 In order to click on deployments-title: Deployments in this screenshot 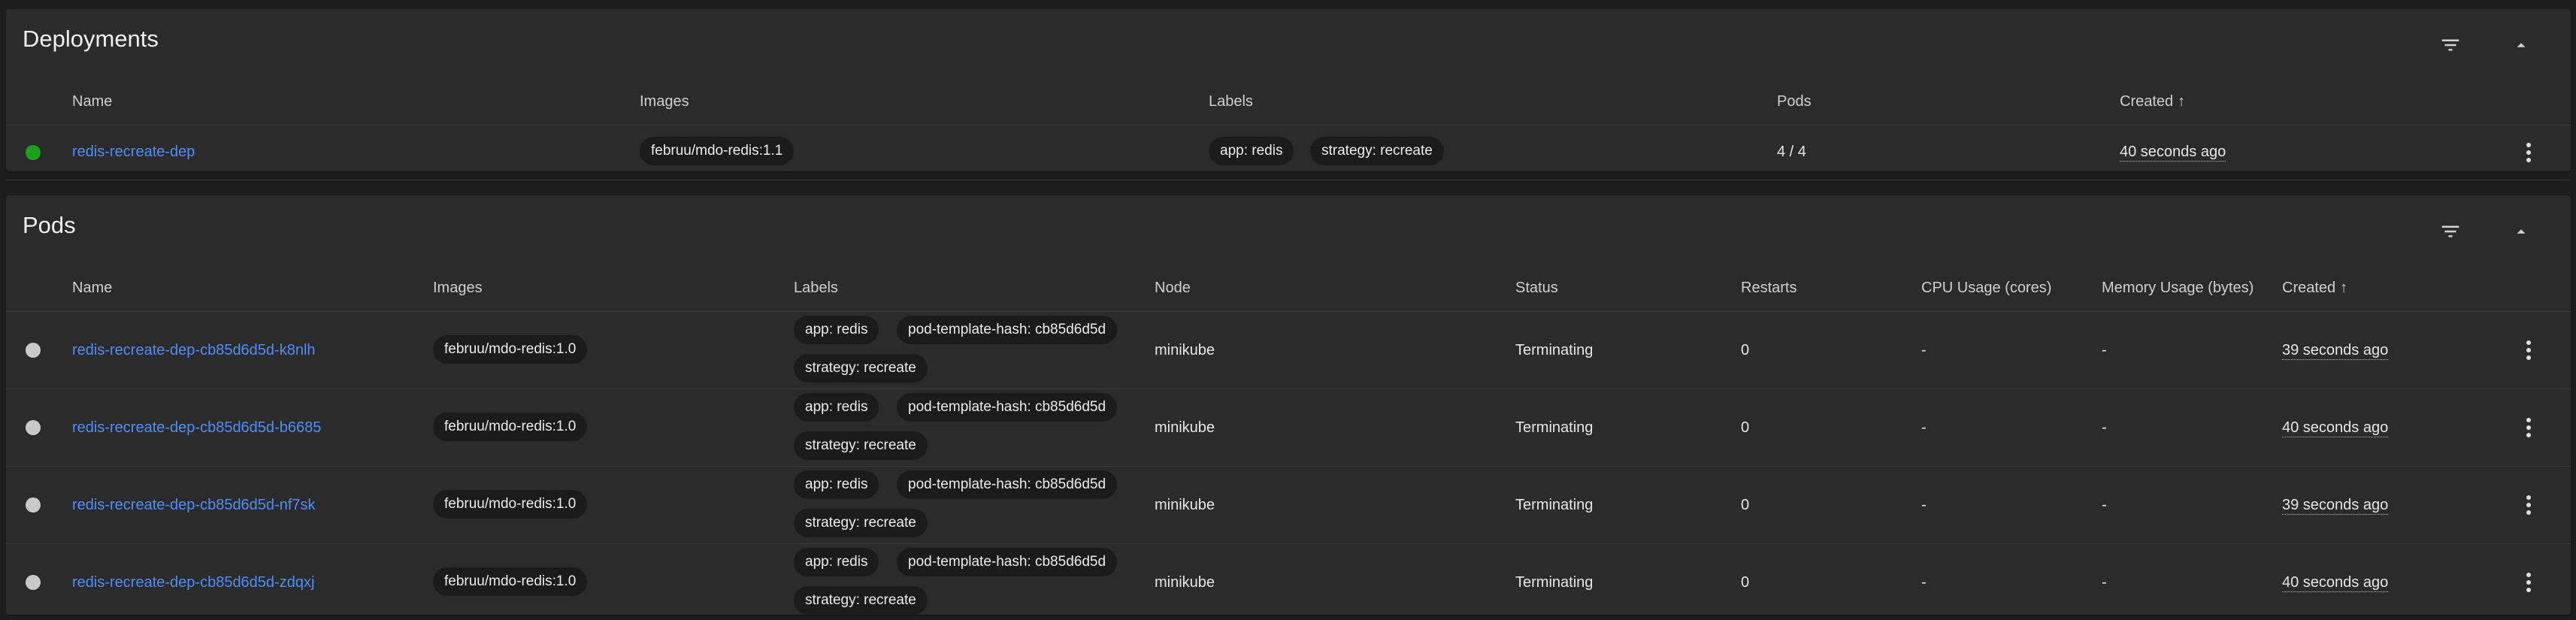, I will do `click(91, 39)`.